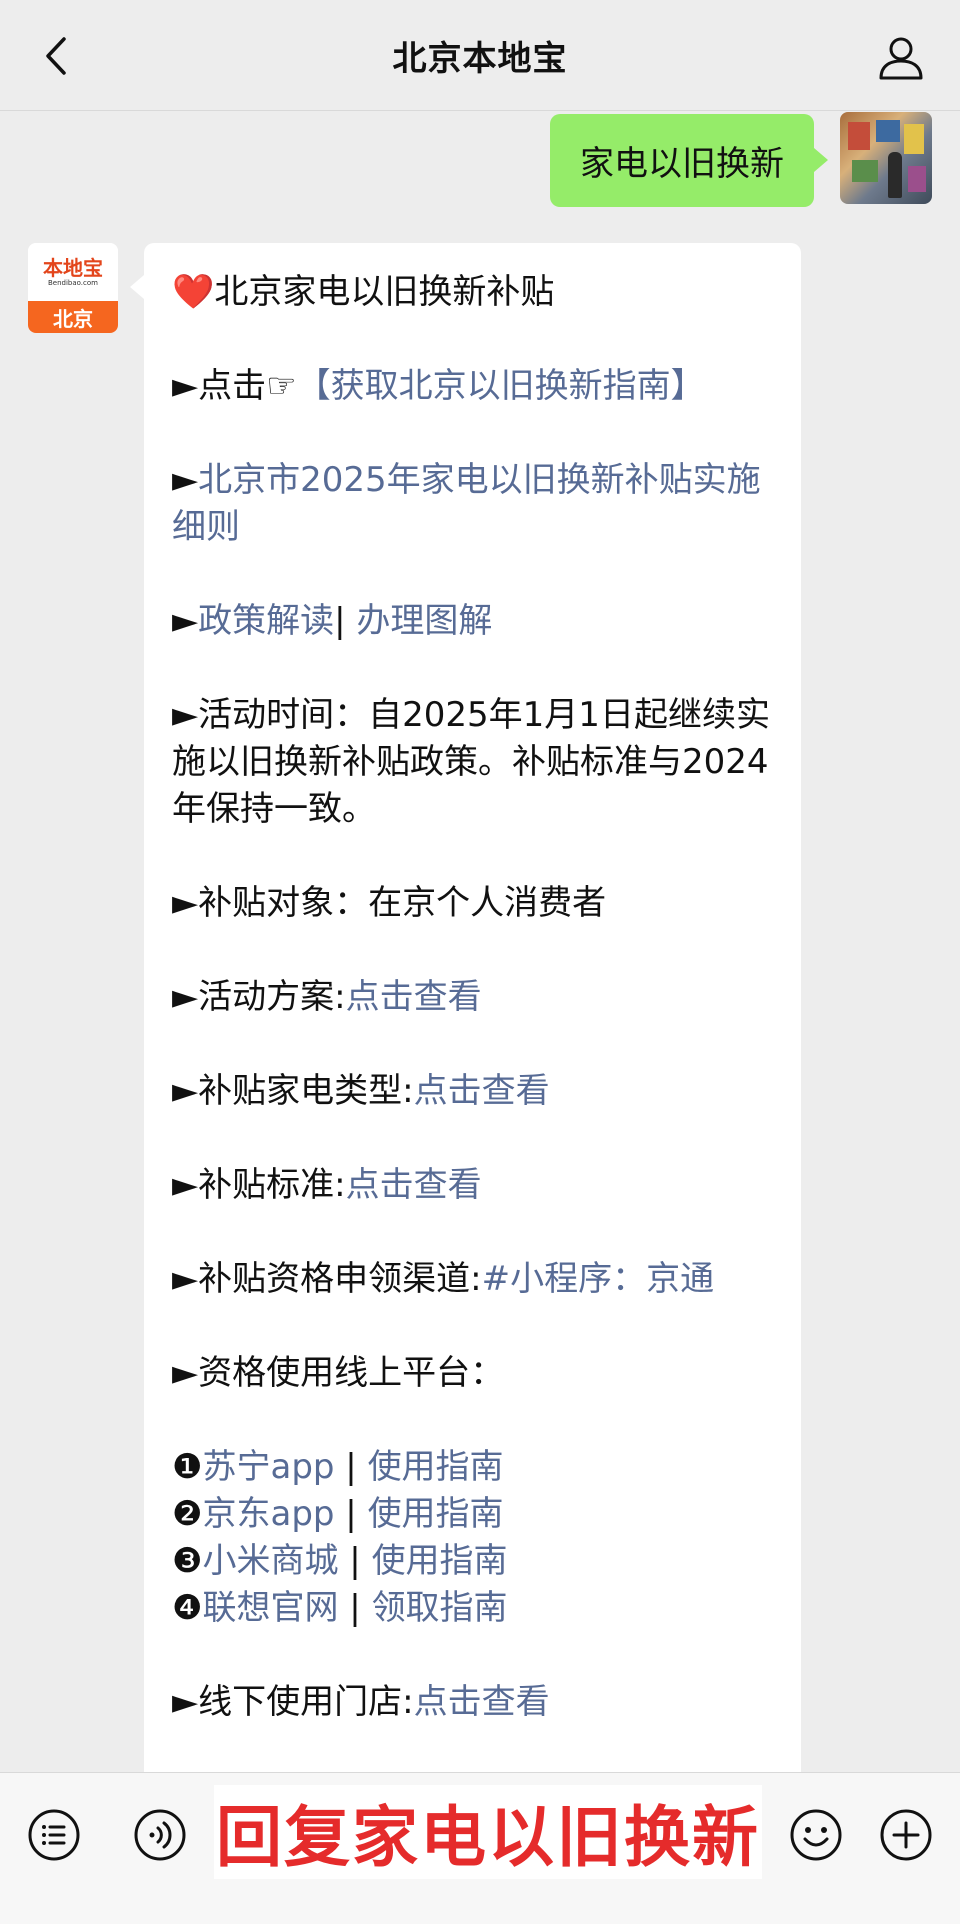 This screenshot has height=1924, width=960. What do you see at coordinates (689, 160) in the screenshot?
I see `outgoing-message-bubble: 家电以旧换新` at bounding box center [689, 160].